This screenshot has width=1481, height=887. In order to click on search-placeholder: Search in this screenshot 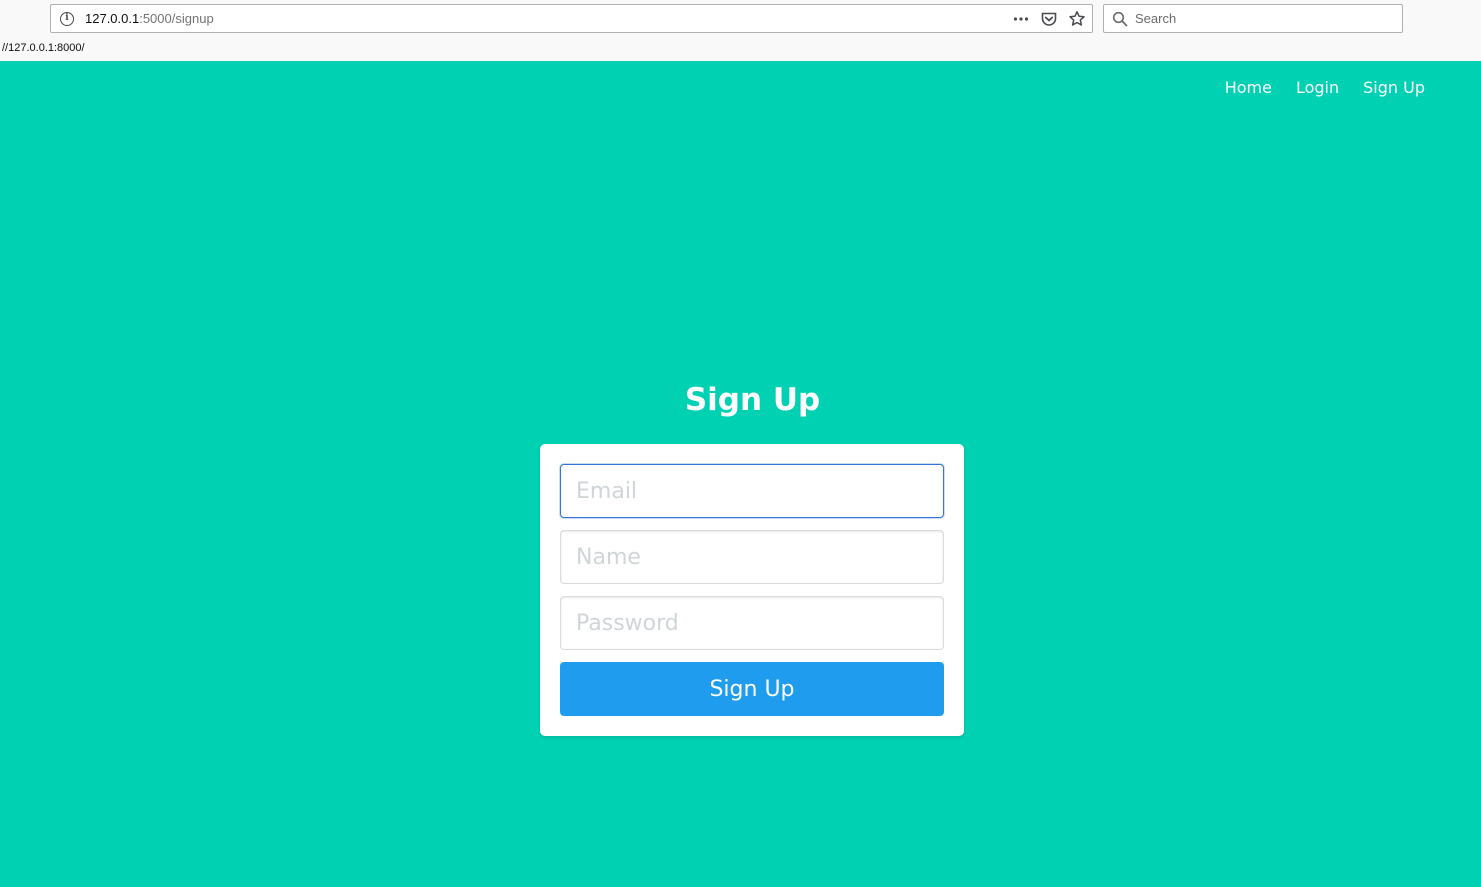, I will do `click(1156, 18)`.